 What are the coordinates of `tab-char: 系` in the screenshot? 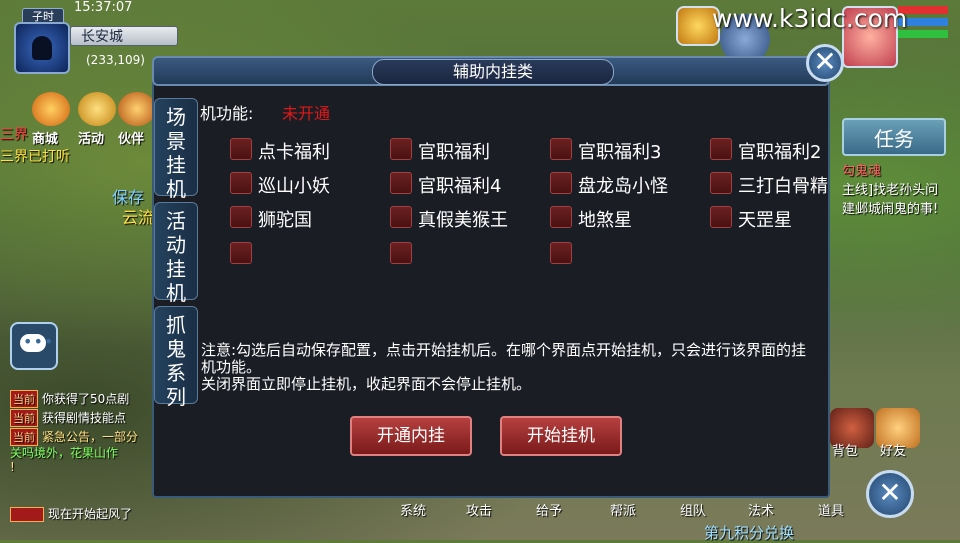 It's located at (176, 373).